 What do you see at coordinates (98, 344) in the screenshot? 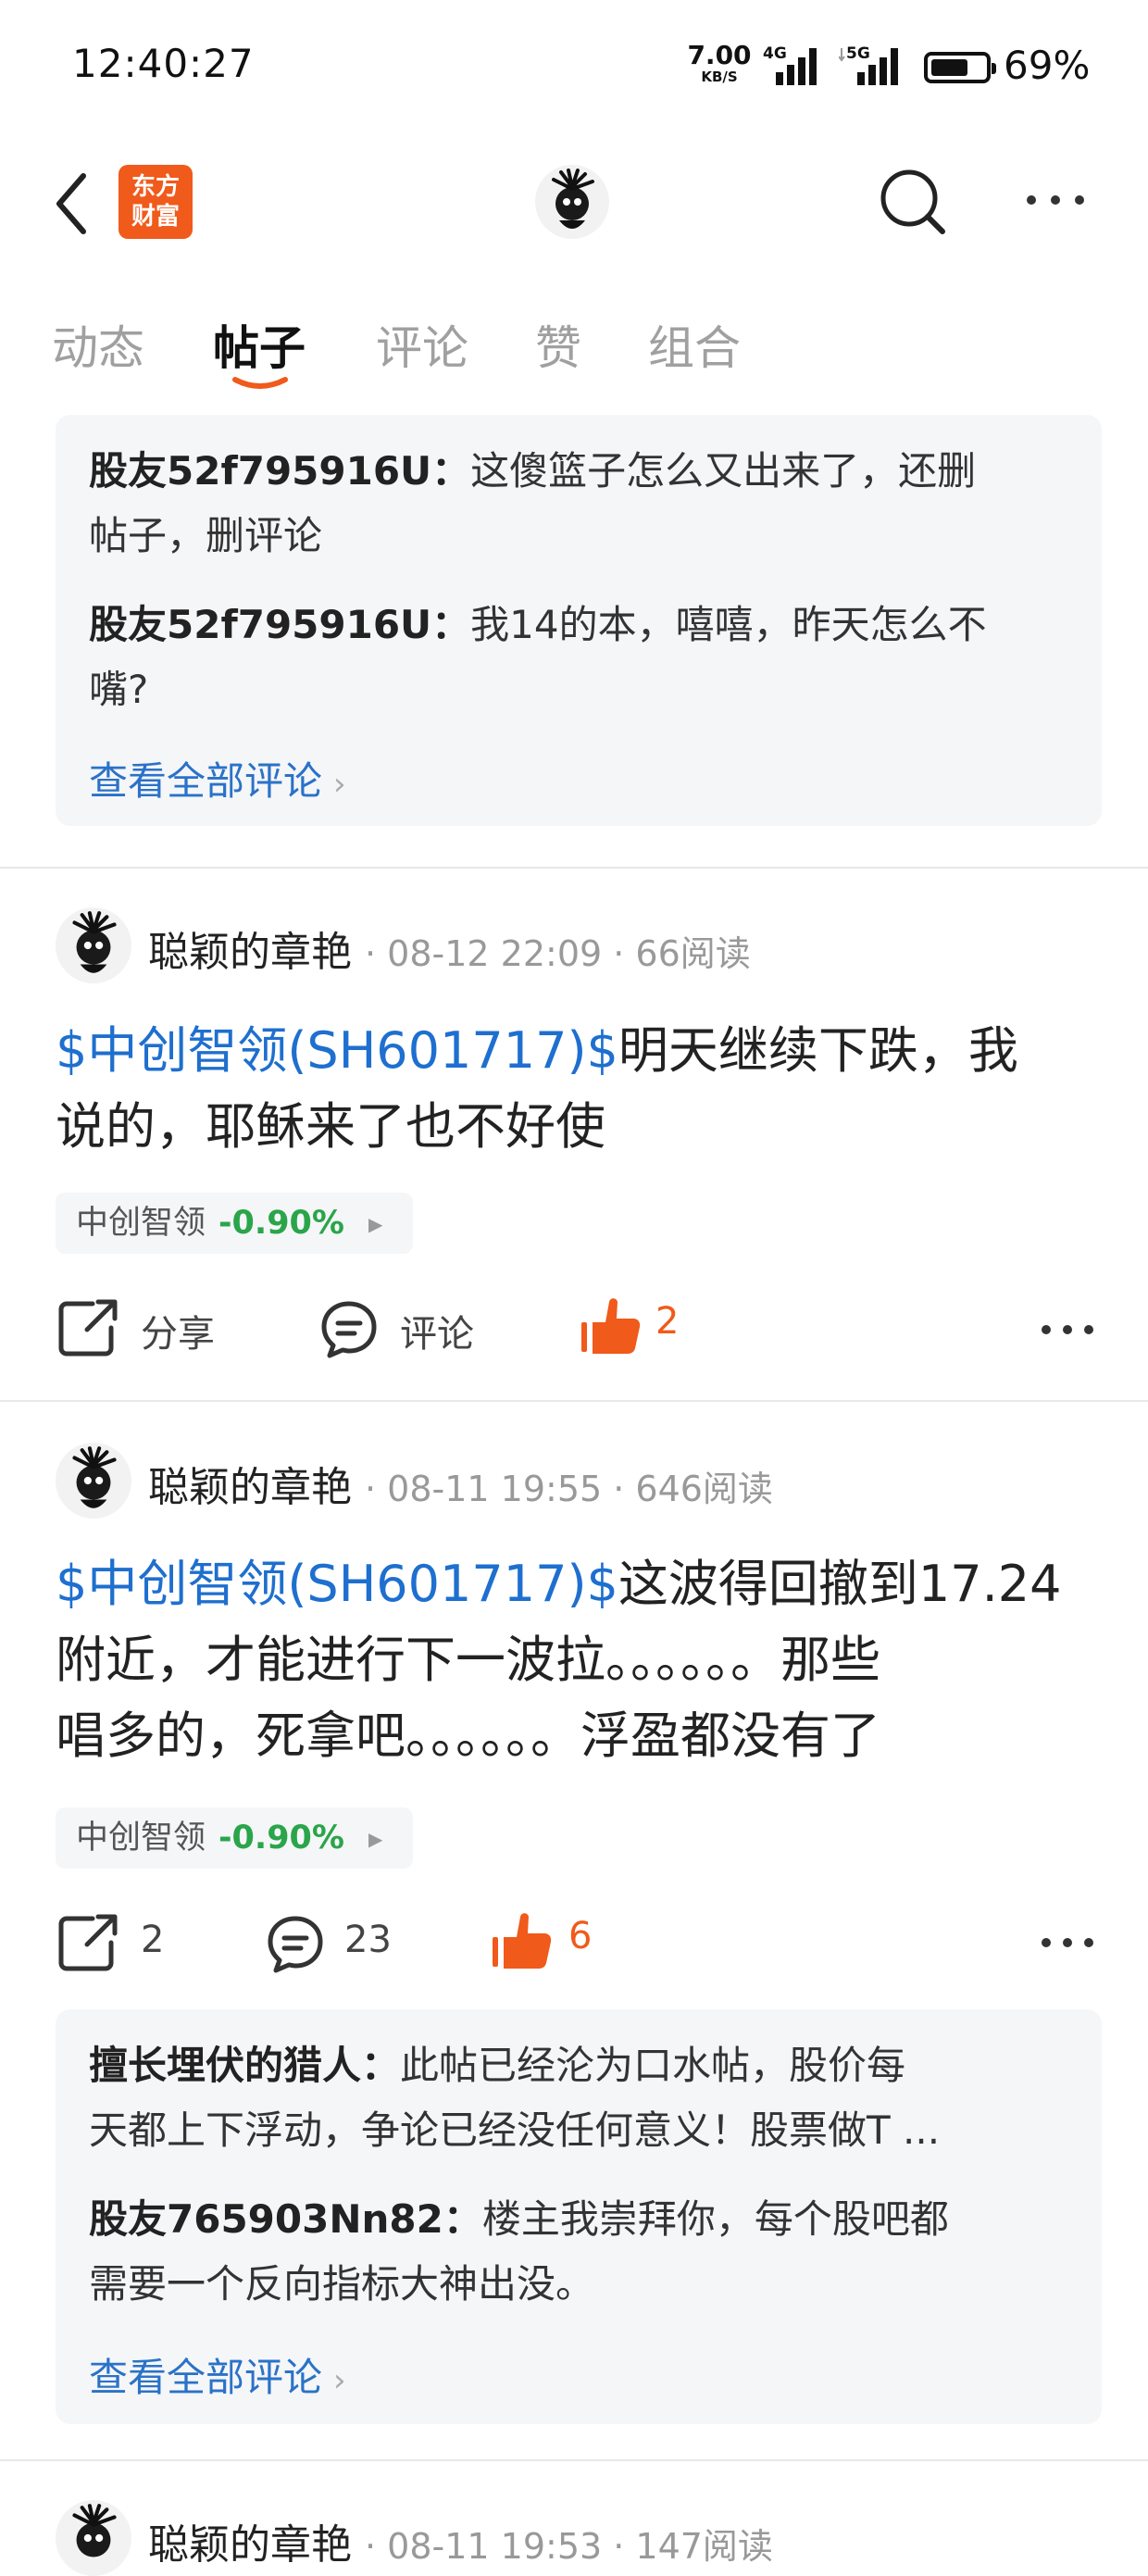
I see `tab-dynamic: 动态` at bounding box center [98, 344].